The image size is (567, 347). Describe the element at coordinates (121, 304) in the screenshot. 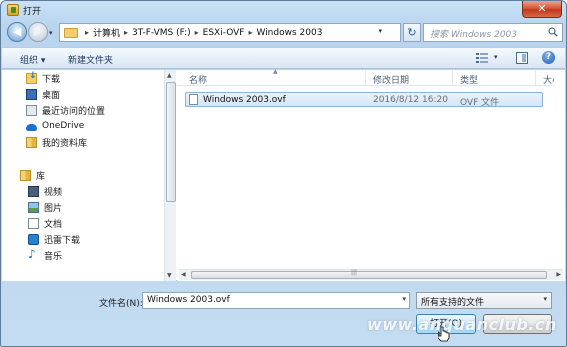

I see `filename-label: 文件名(N):` at that location.